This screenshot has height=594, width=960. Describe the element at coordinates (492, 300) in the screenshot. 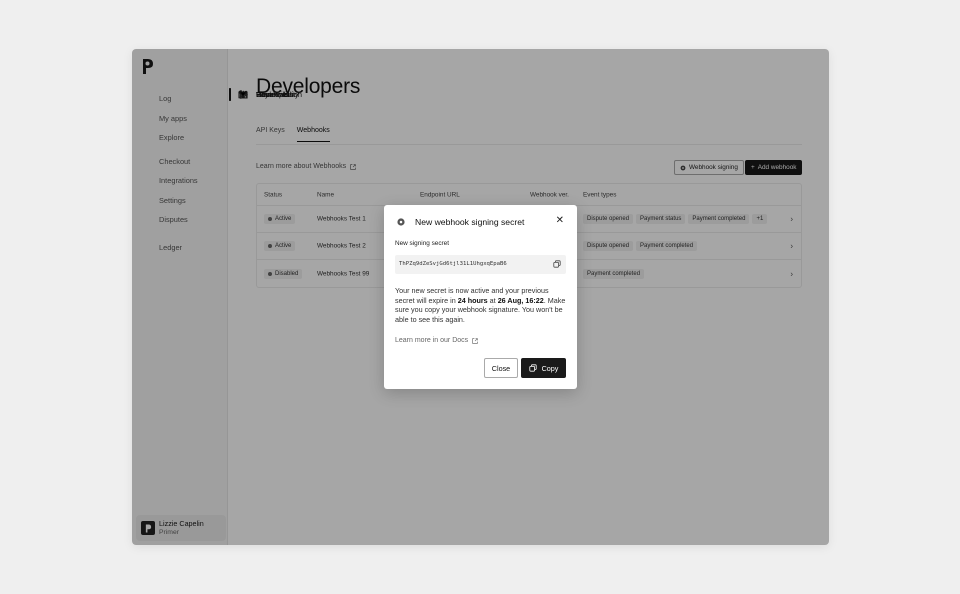

I see `message-part-2: at` at that location.